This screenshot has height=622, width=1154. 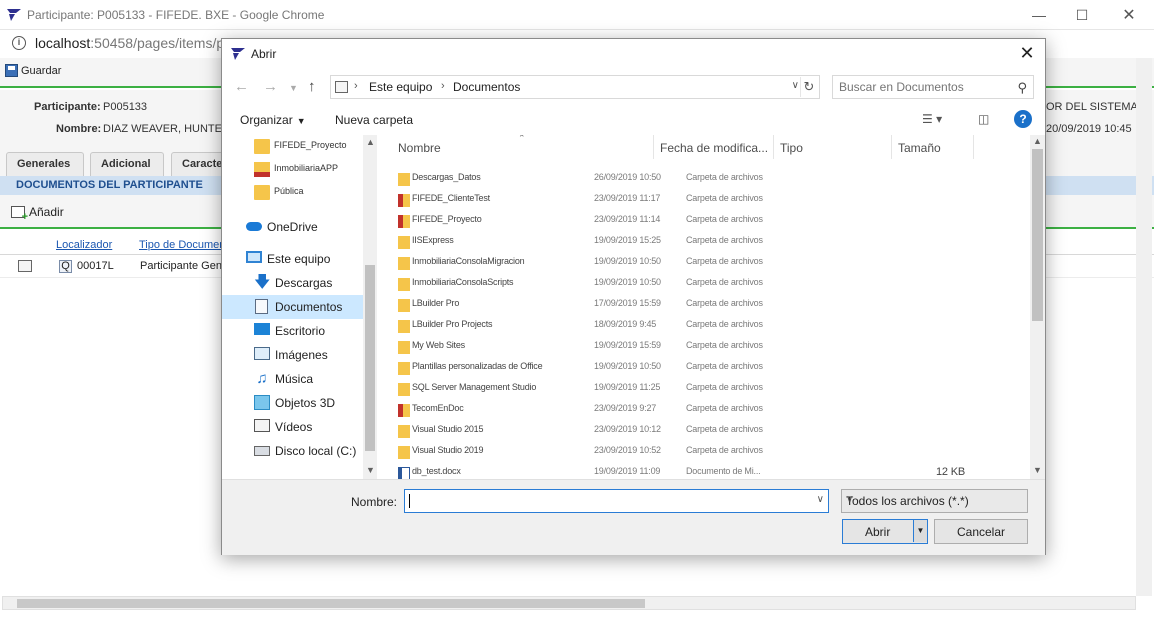 What do you see at coordinates (920, 531) in the screenshot?
I see `open-dropdown-icon: ▼` at bounding box center [920, 531].